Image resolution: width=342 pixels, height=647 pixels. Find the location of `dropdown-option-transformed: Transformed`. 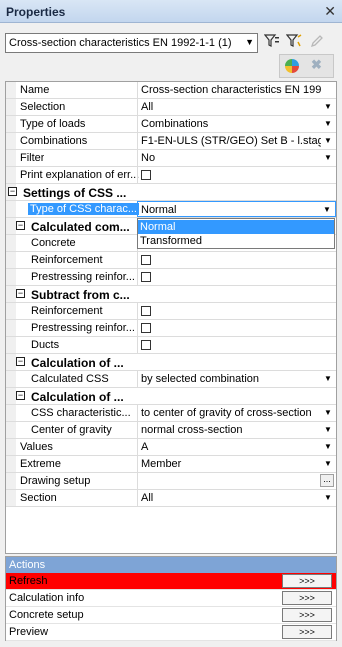

dropdown-option-transformed: Transformed is located at coordinates (236, 241).